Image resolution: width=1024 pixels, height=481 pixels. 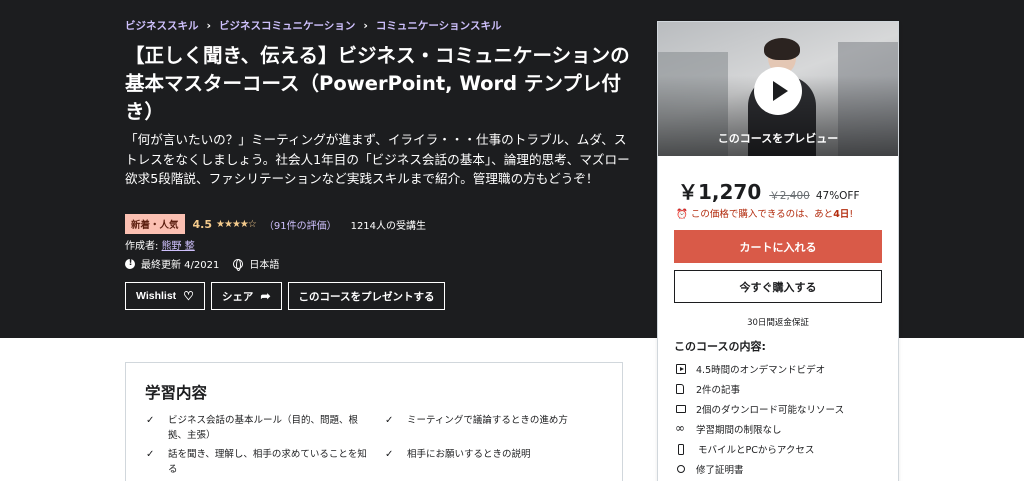 I want to click on learn-item-text: 話を聞き、理解し、相手の求めていることを知る, so click(x=267, y=462).